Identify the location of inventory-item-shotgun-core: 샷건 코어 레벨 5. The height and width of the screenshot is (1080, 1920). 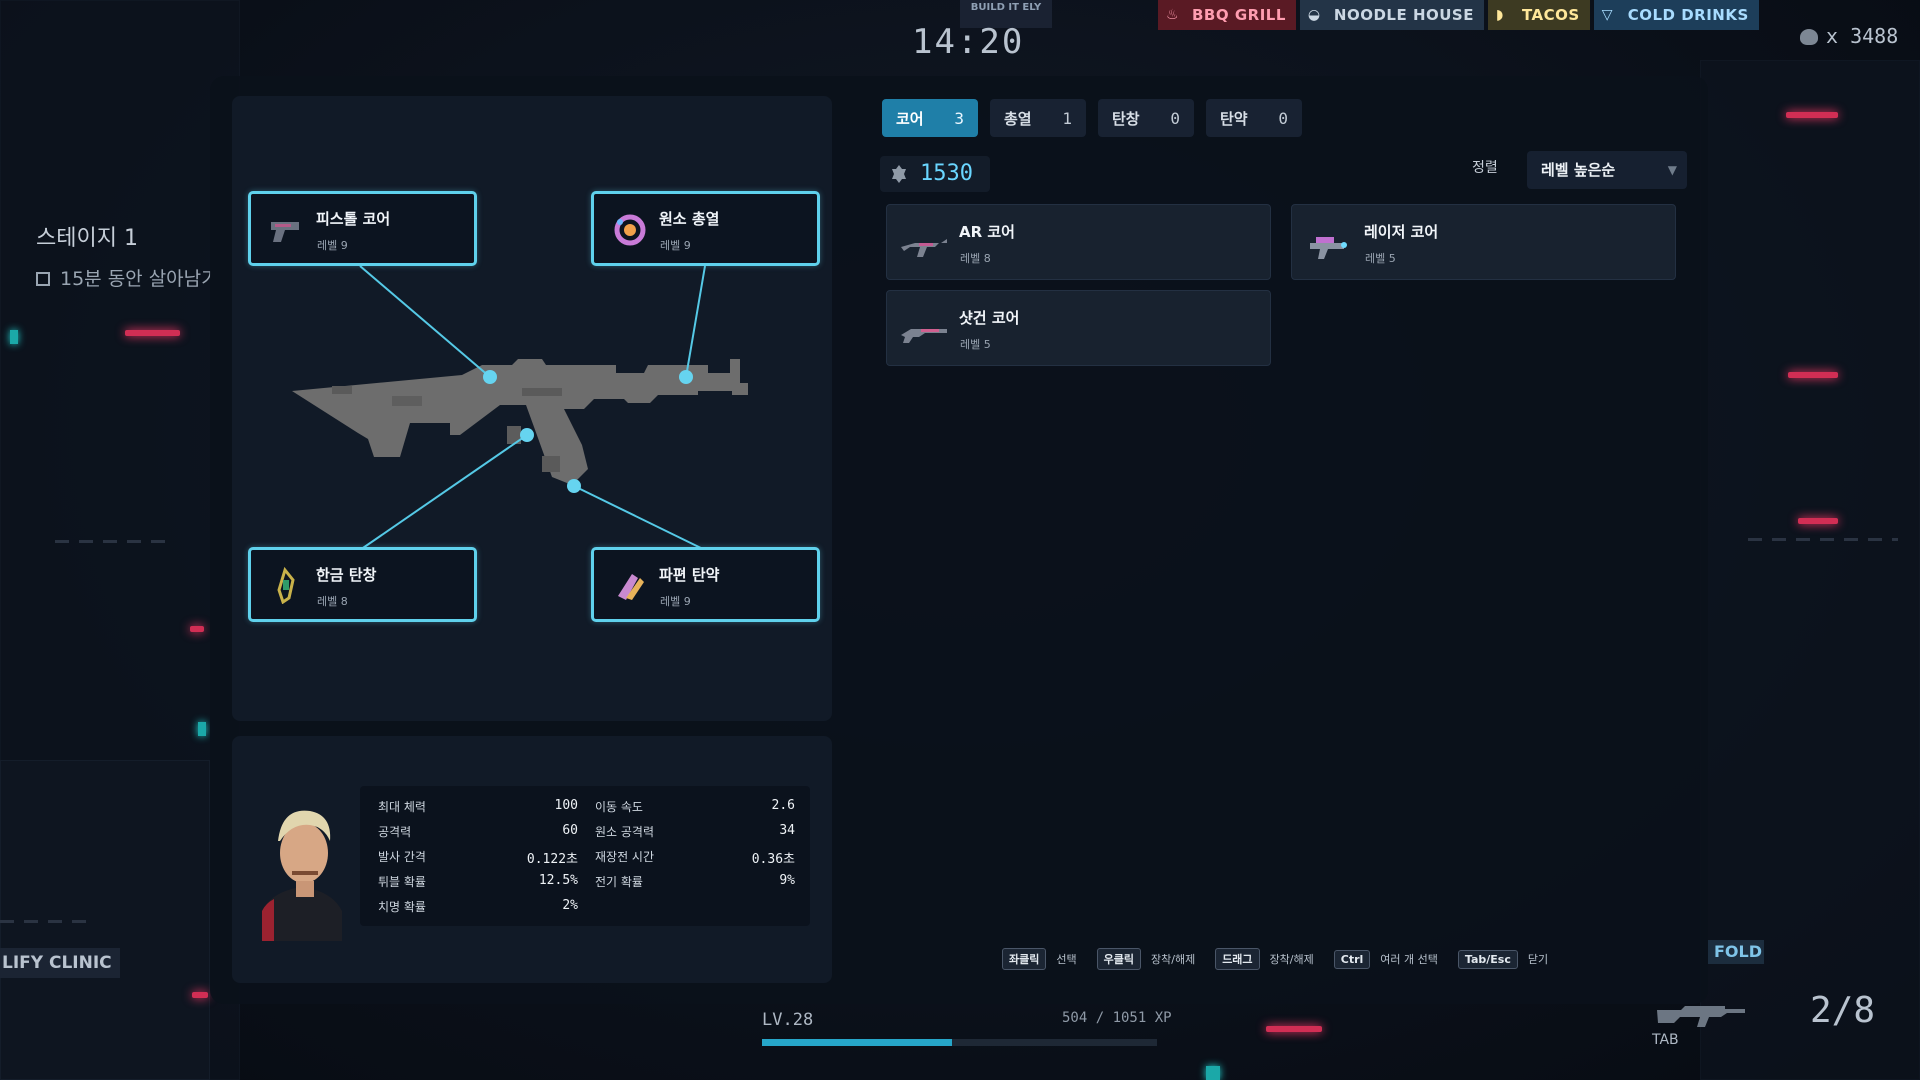
(1078, 328).